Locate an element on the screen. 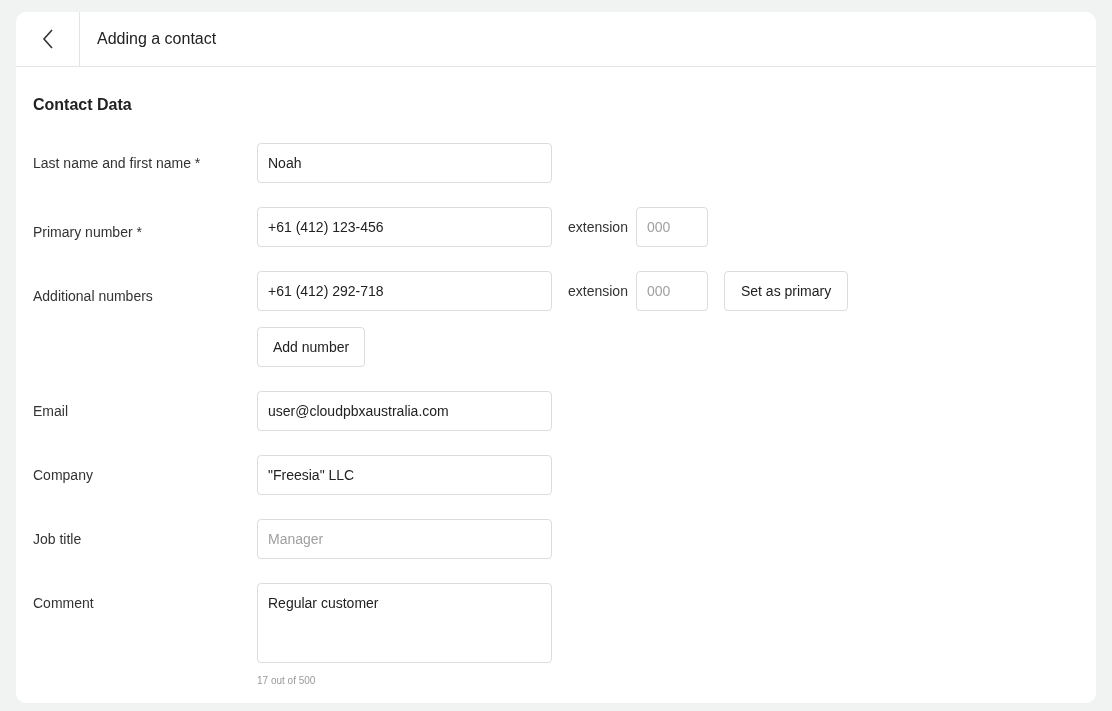 The height and width of the screenshot is (711, 1112). phone-field: +61 (412) 123-456 is located at coordinates (404, 227).